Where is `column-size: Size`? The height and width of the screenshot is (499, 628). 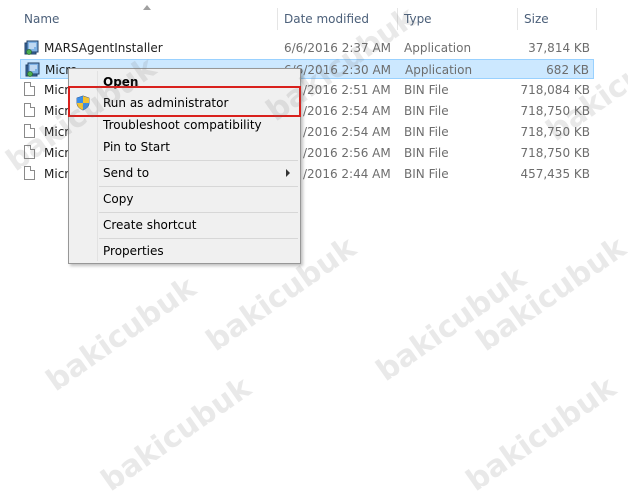 column-size: Size is located at coordinates (560, 19).